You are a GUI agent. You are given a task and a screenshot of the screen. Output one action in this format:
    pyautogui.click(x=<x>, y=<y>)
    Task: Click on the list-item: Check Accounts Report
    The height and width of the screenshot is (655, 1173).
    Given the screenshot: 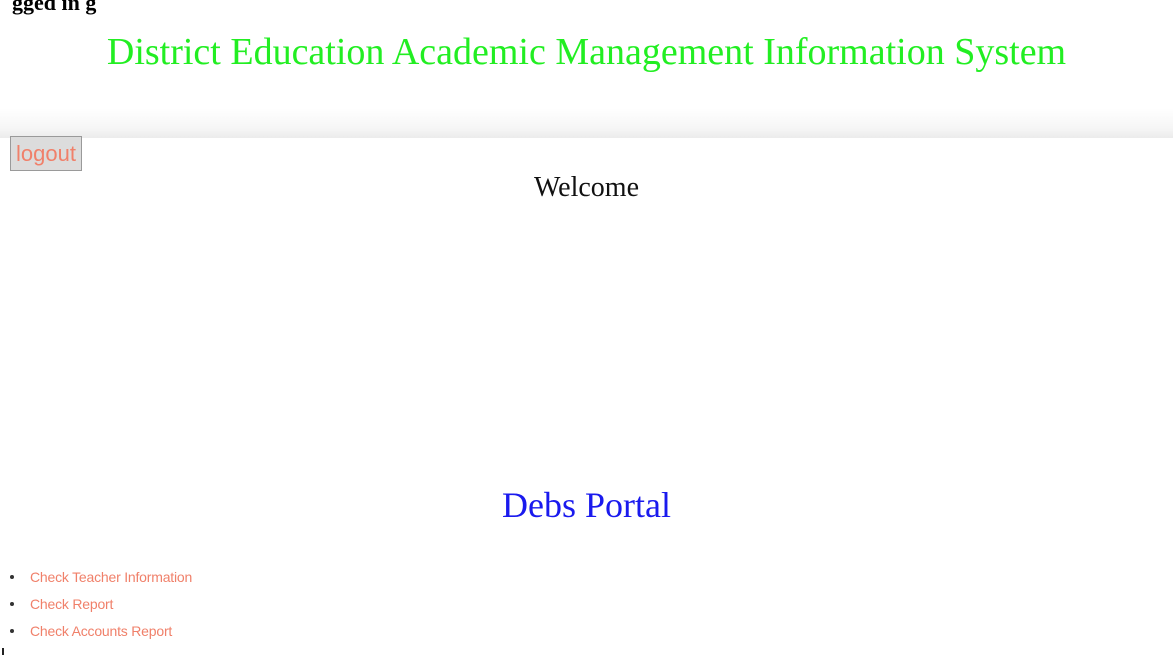 What is the action you would take?
    pyautogui.click(x=96, y=633)
    